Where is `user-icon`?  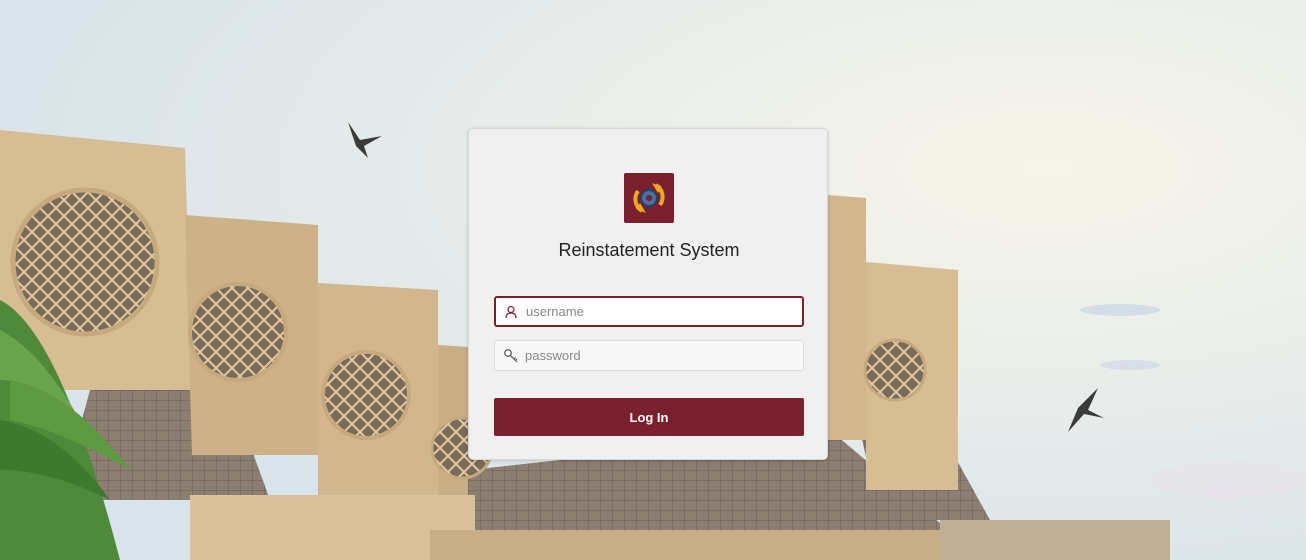 user-icon is located at coordinates (511, 312).